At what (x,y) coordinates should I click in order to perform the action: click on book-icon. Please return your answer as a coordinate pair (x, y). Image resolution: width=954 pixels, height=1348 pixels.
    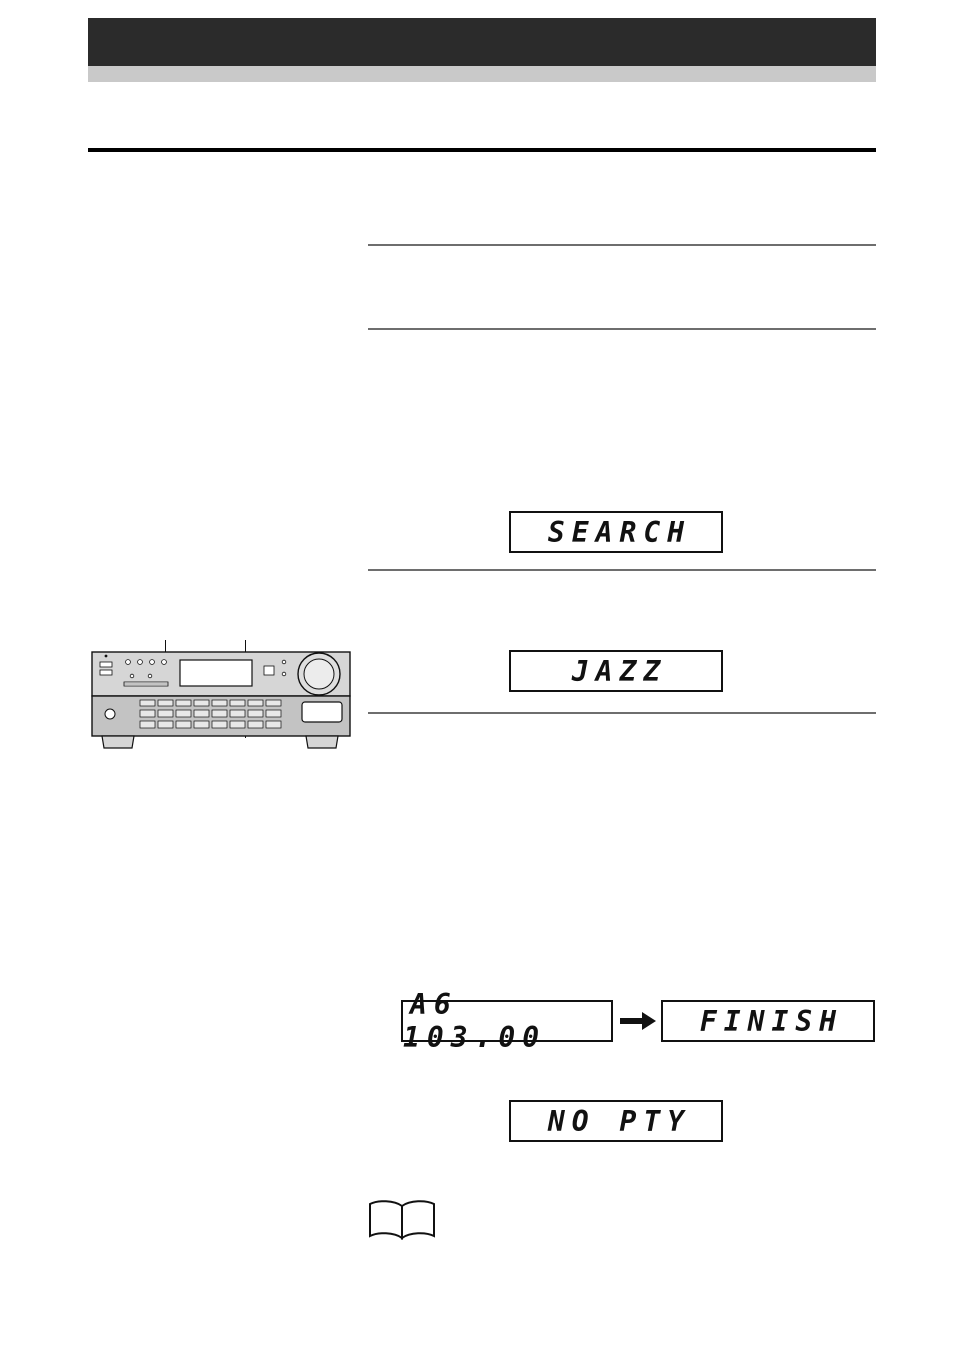
    Looking at the image, I should click on (402, 1220).